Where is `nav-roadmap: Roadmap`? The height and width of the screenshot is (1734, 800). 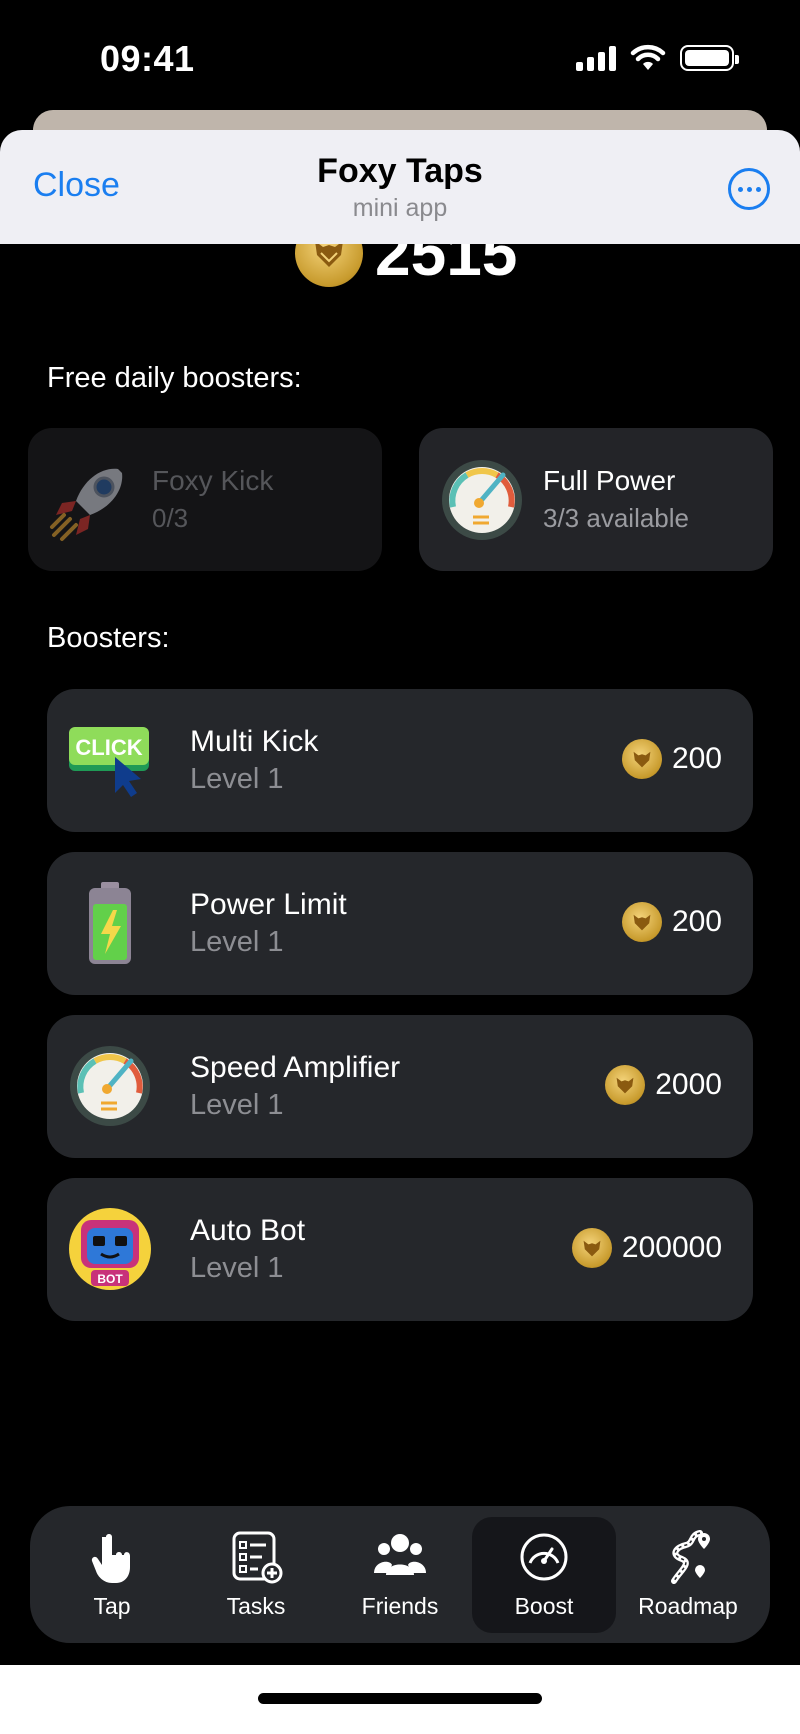 nav-roadmap: Roadmap is located at coordinates (688, 1575).